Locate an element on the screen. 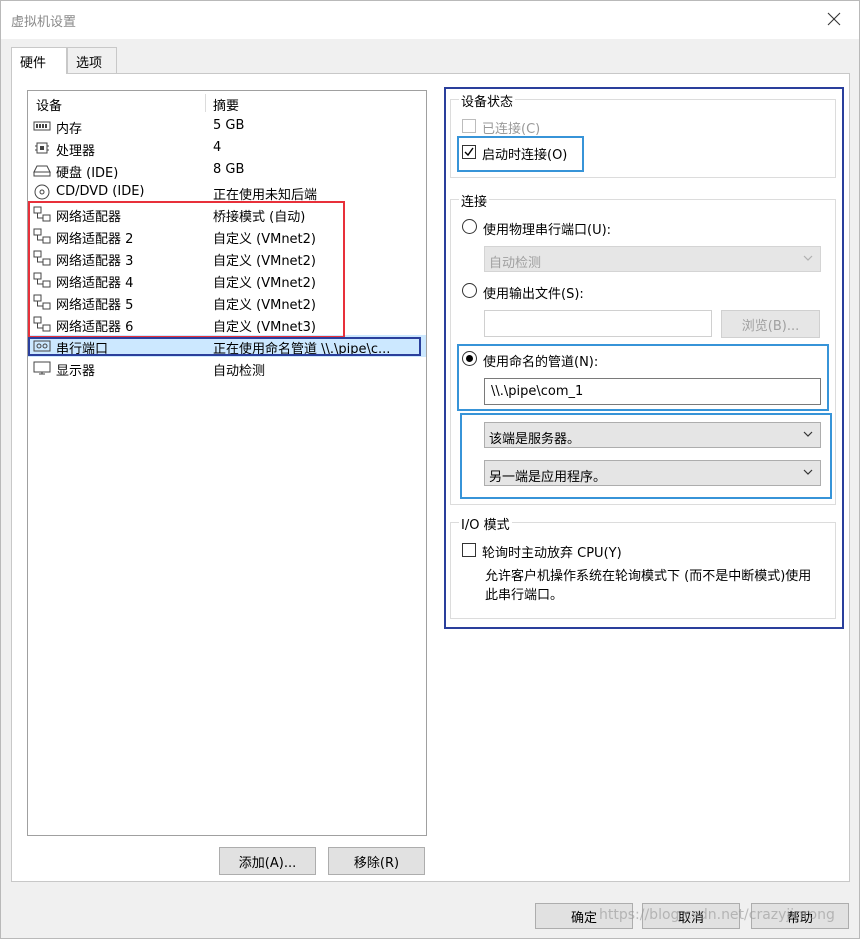 Image resolution: width=860 pixels, height=939 pixels. device-status-group: 设备状态 已连接(C) 启动时连接(O) is located at coordinates (643, 134).